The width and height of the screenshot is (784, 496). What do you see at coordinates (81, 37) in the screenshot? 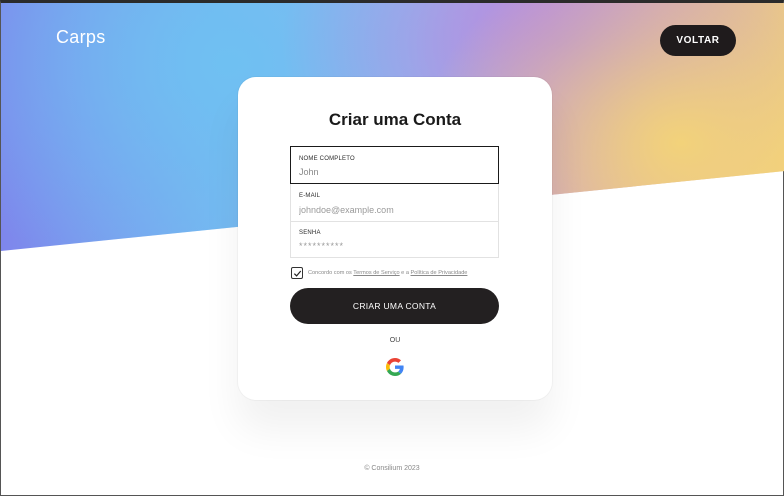
I see `brand-logo: Carps` at bounding box center [81, 37].